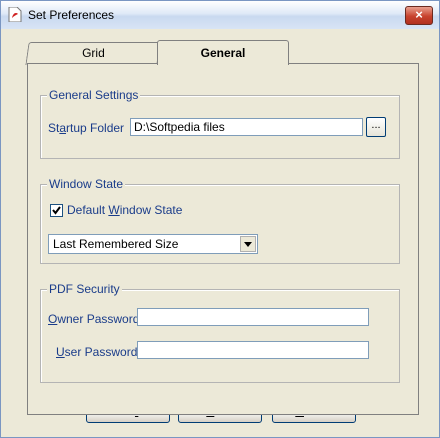 Image resolution: width=440 pixels, height=438 pixels. I want to click on pdf-icon, so click(15, 14).